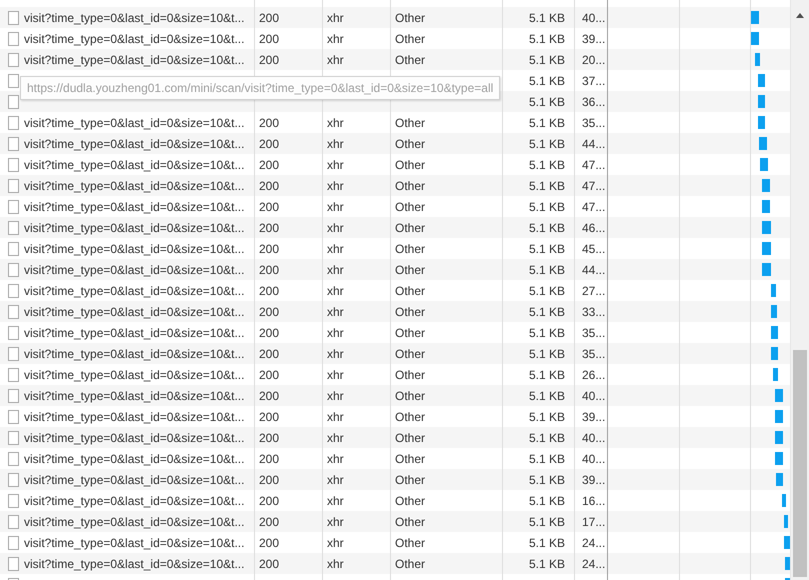 The image size is (809, 580). Describe the element at coordinates (800, 15) in the screenshot. I see `scroll-up-icon` at that location.